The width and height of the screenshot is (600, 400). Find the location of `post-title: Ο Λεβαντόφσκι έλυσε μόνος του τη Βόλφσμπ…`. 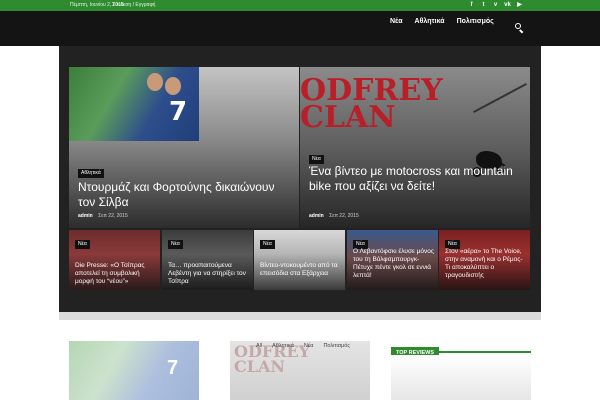

post-title: Ο Λεβαντόφσκι έλυσε μόνος του τη Βόλφσμπ… is located at coordinates (394, 264).